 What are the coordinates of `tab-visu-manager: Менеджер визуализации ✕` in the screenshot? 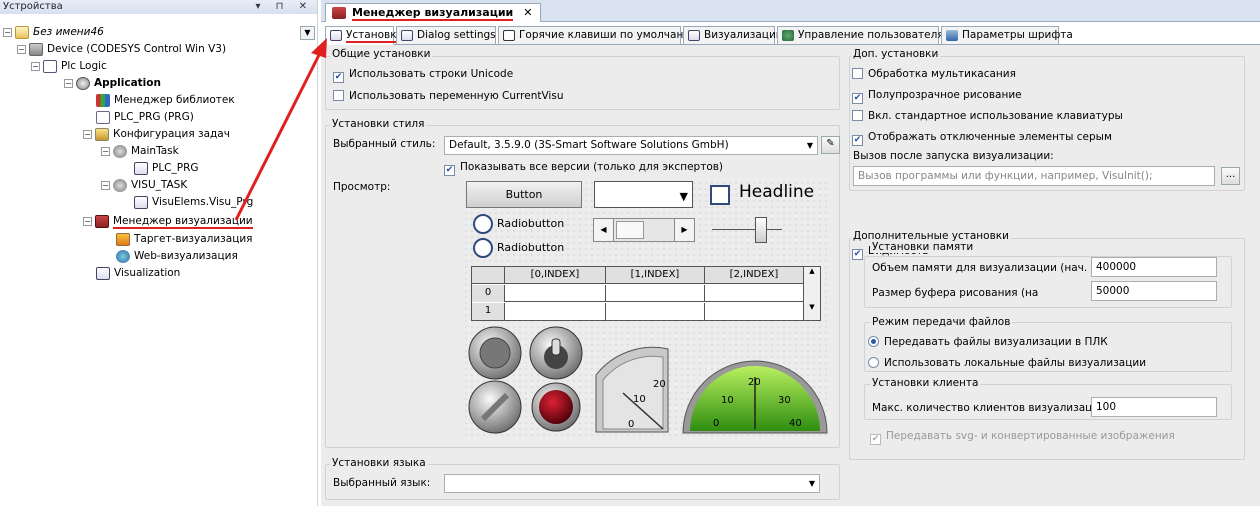 It's located at (433, 12).